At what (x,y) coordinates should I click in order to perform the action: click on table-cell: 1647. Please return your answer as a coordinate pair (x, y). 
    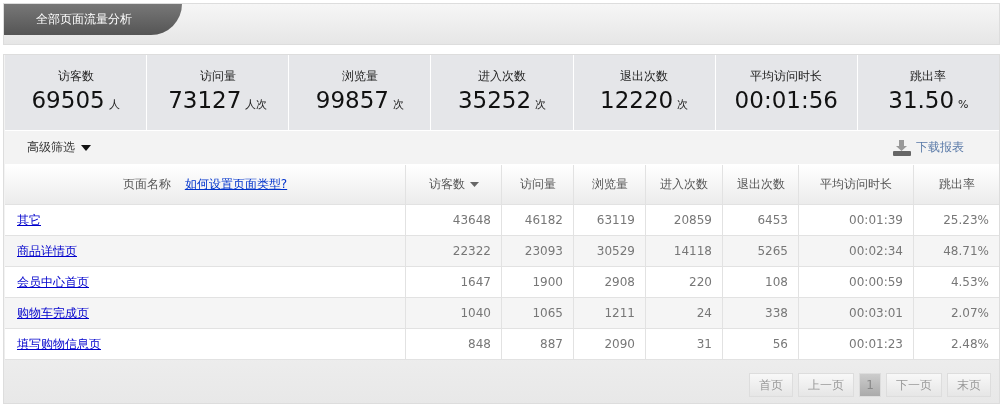
    Looking at the image, I should click on (454, 282).